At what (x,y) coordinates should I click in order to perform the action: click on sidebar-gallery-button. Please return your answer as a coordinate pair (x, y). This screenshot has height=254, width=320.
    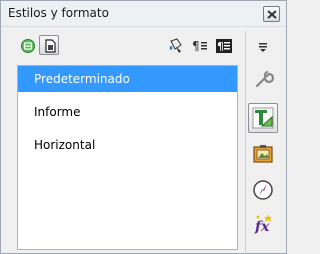
    Looking at the image, I should click on (263, 154).